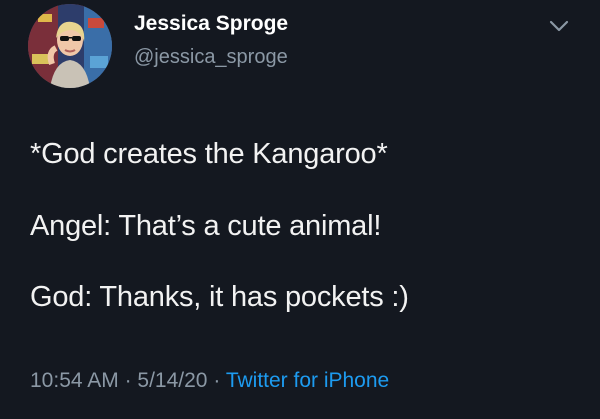 This screenshot has height=419, width=600. Describe the element at coordinates (211, 57) in the screenshot. I see `author-handle: @jessica_sproge` at that location.